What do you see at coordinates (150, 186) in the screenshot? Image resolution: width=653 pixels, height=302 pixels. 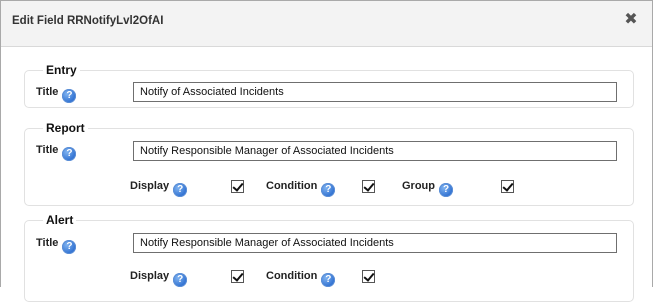 I see `report-display-label-text: Display` at bounding box center [150, 186].